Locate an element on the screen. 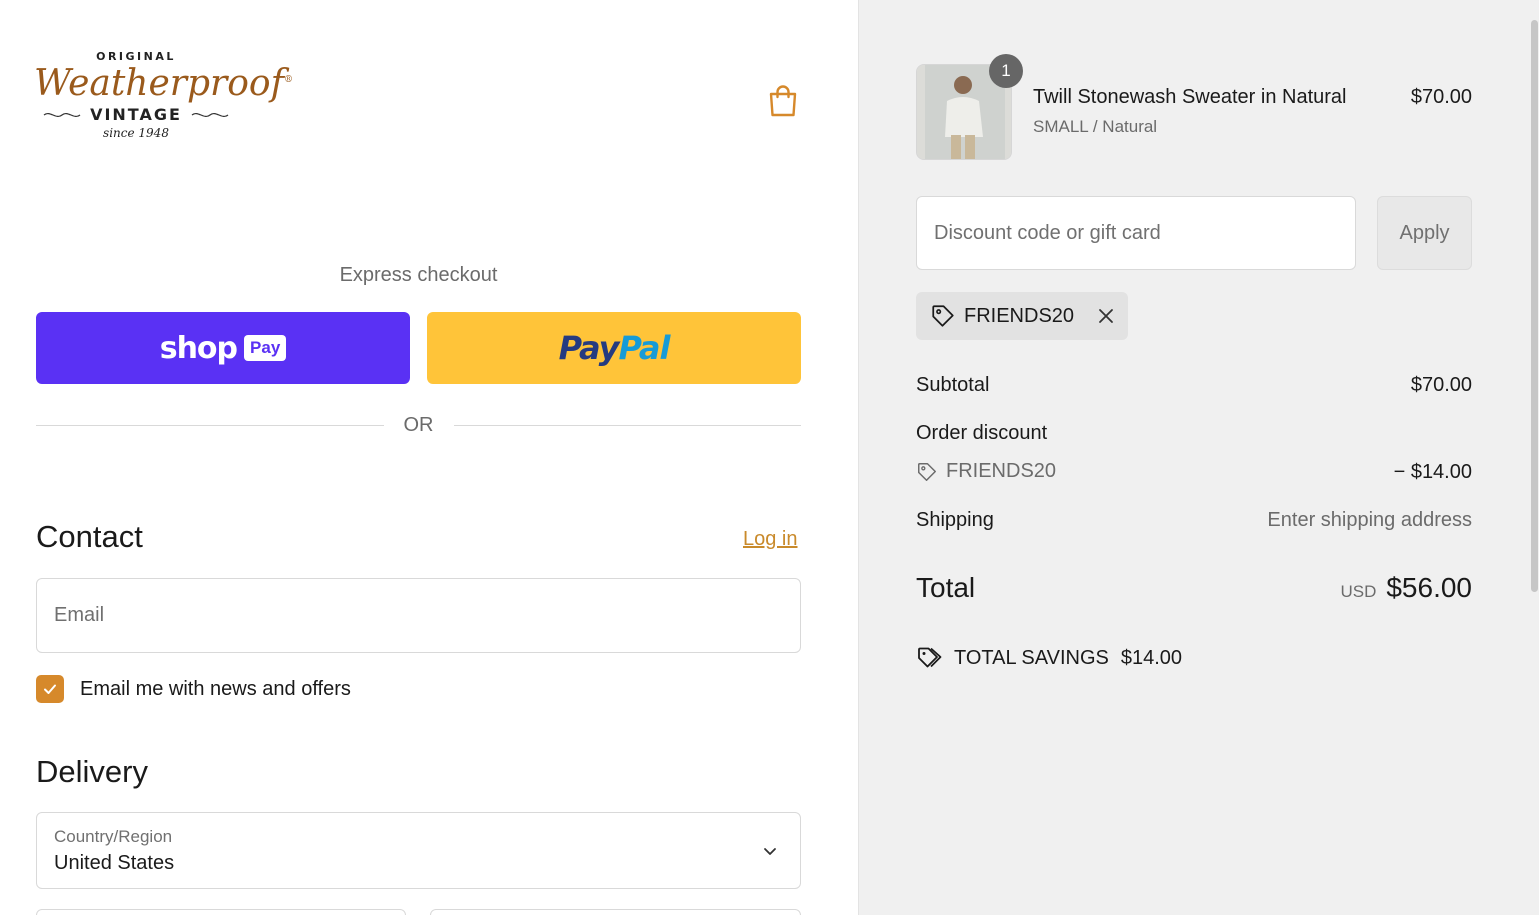 This screenshot has height=915, width=1539. product-variant: SMALL / Natural is located at coordinates (1095, 126).